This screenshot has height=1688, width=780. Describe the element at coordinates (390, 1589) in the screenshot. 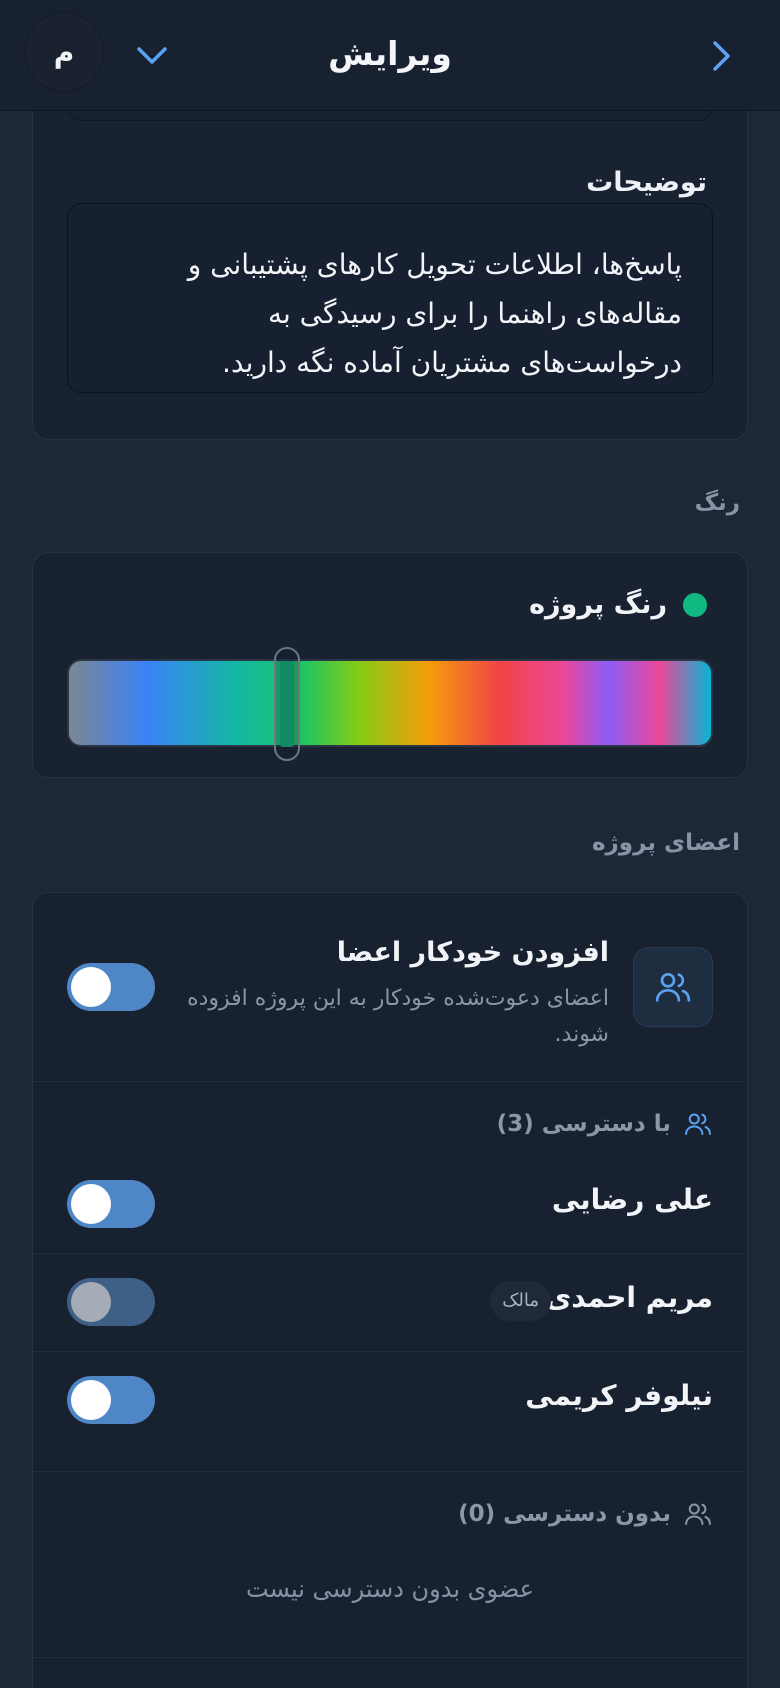

I see `empty-state-text: عضوی بدون دسترسی نیست` at that location.